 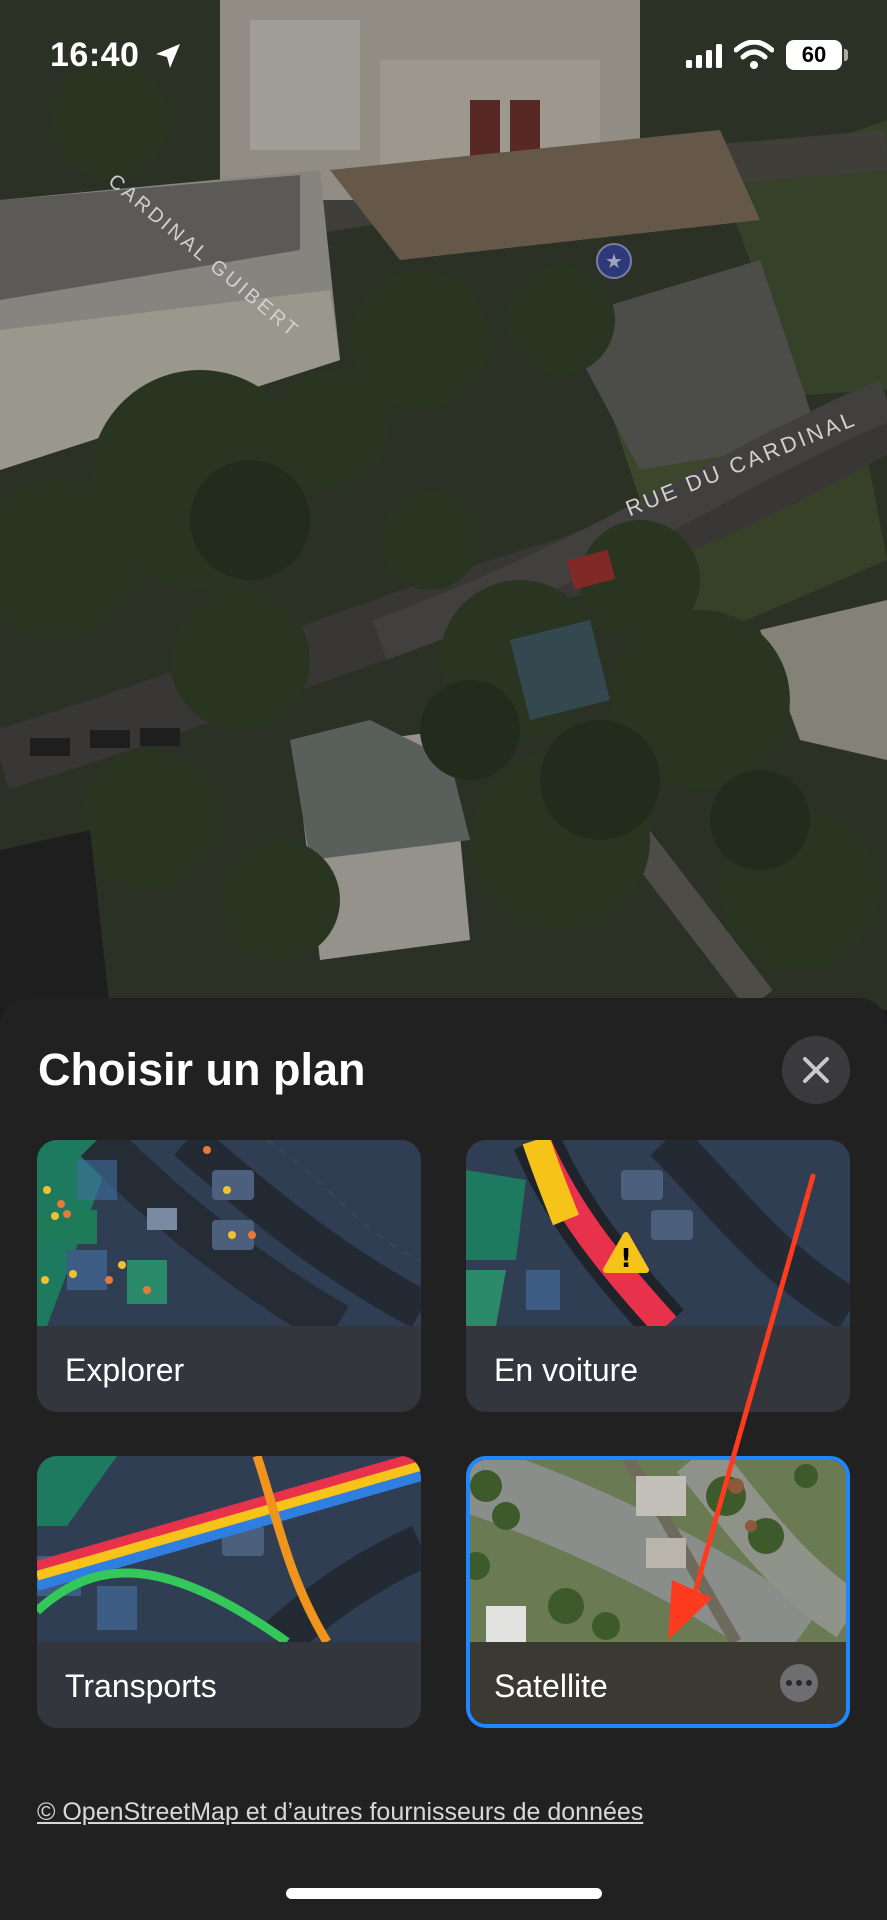 I want to click on battery-cap, so click(x=846, y=55).